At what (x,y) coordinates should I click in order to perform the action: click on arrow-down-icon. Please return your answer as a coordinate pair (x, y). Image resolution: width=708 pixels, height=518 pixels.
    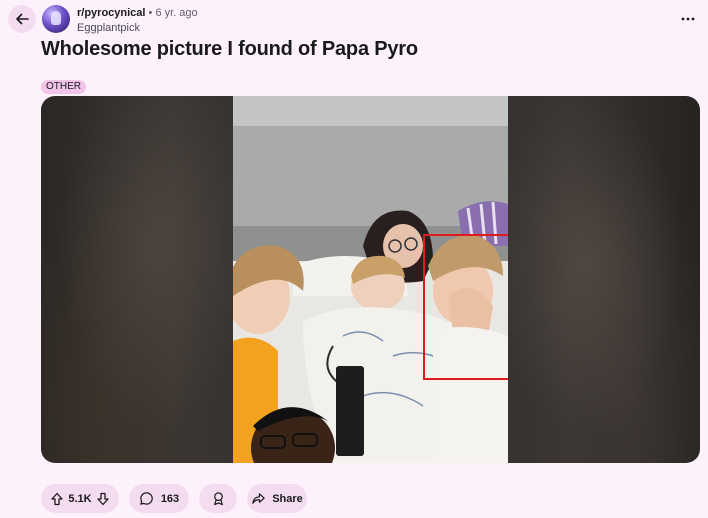
    Looking at the image, I should click on (103, 499).